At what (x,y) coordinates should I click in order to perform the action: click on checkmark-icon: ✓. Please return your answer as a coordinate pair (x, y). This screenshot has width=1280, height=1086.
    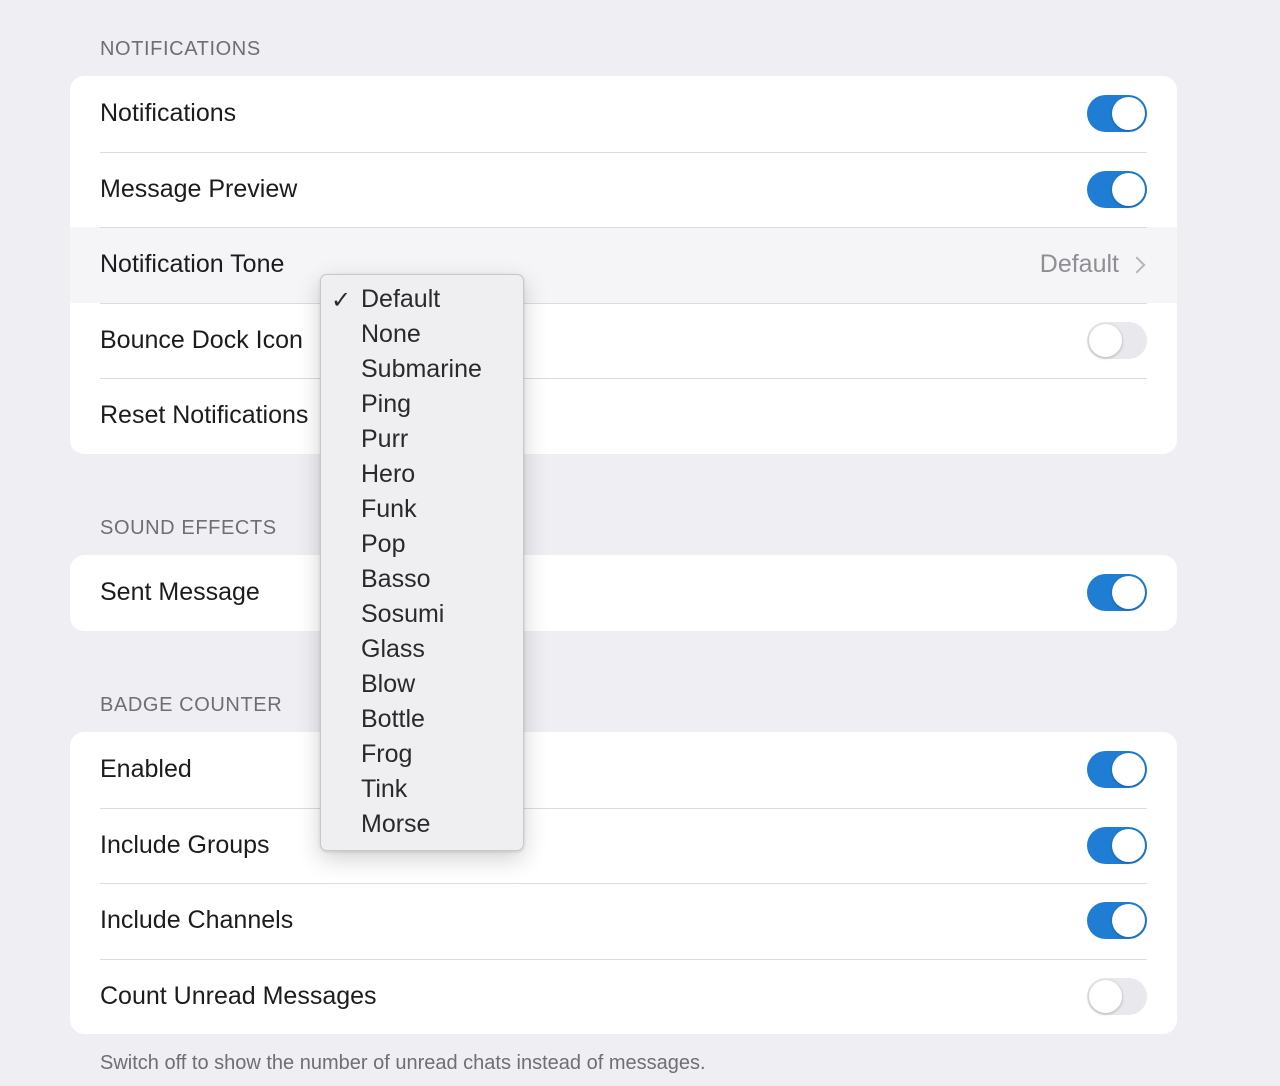
    Looking at the image, I should click on (341, 300).